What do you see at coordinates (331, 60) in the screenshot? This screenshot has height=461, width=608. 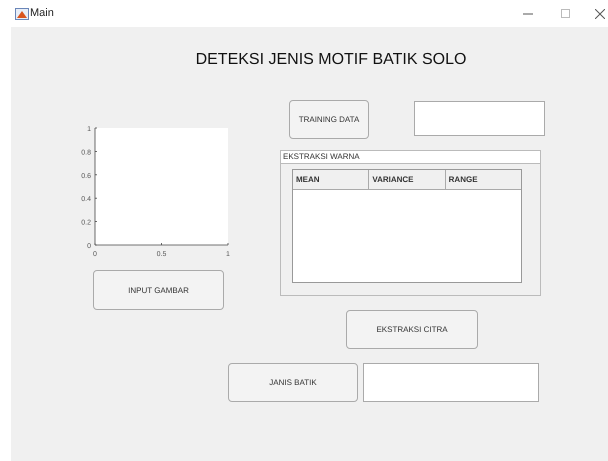 I see `app-heading: DETEKSI JENIS MOTIF BATIK SOLO` at bounding box center [331, 60].